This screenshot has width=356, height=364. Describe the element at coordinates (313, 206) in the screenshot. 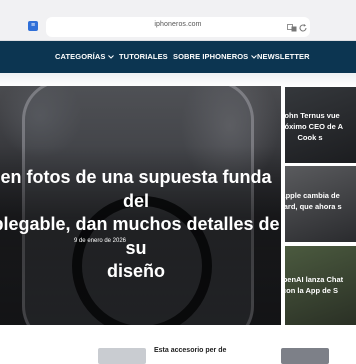

I see `side-card-line: Card, que ahora s` at that location.